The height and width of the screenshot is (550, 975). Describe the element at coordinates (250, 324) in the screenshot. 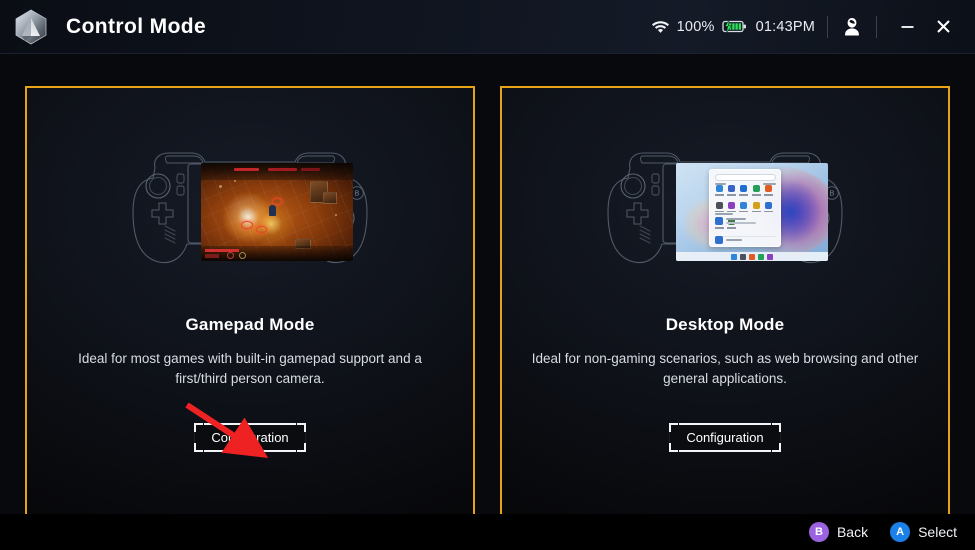

I see `card-title: Gamepad Mode` at that location.